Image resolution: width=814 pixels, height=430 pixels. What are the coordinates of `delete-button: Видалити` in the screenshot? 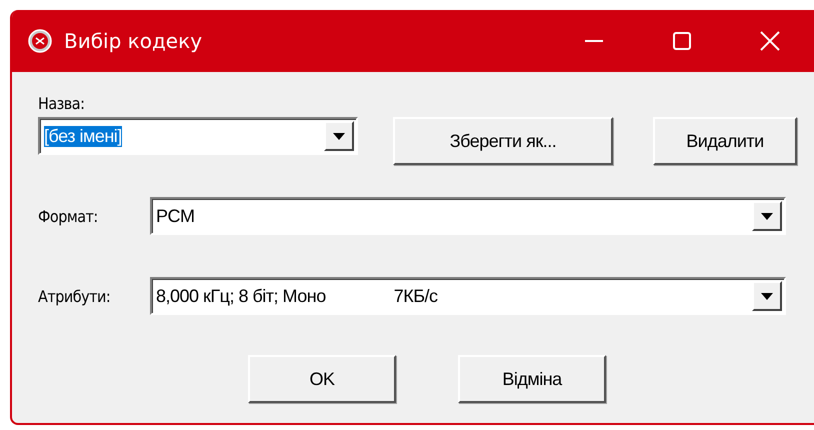 It's located at (725, 141).